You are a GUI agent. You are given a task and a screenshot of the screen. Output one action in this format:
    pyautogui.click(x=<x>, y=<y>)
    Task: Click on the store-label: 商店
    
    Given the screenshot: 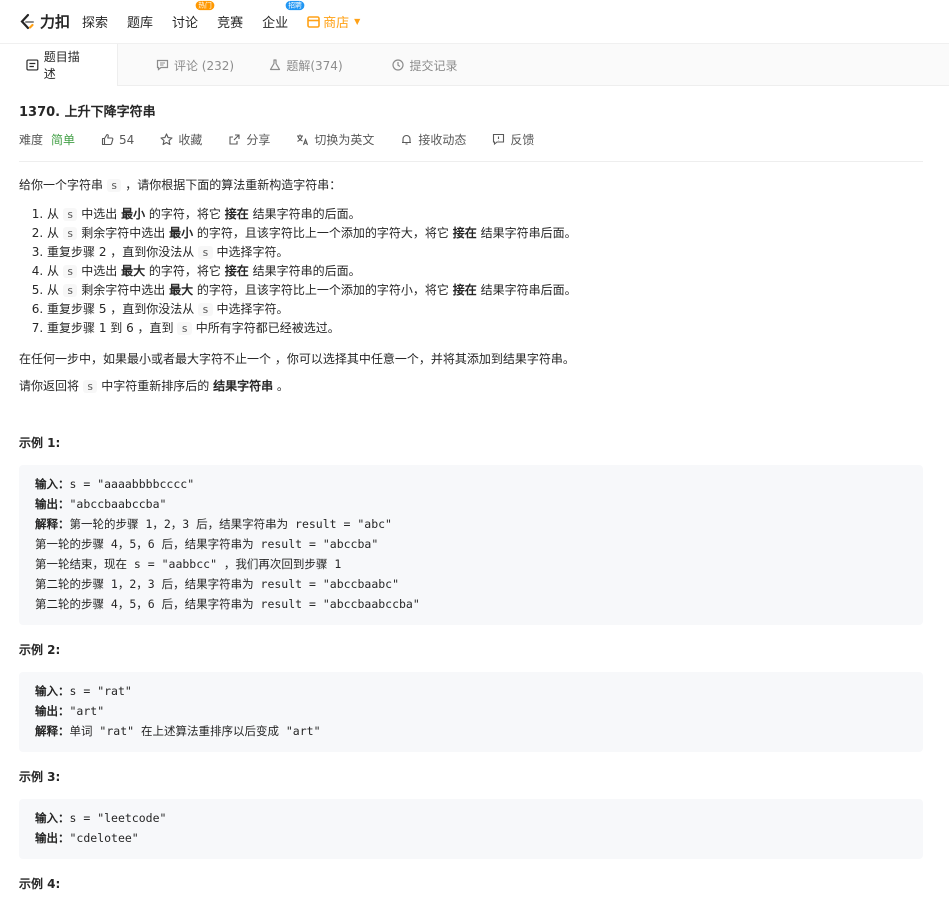 What is the action you would take?
    pyautogui.click(x=336, y=23)
    